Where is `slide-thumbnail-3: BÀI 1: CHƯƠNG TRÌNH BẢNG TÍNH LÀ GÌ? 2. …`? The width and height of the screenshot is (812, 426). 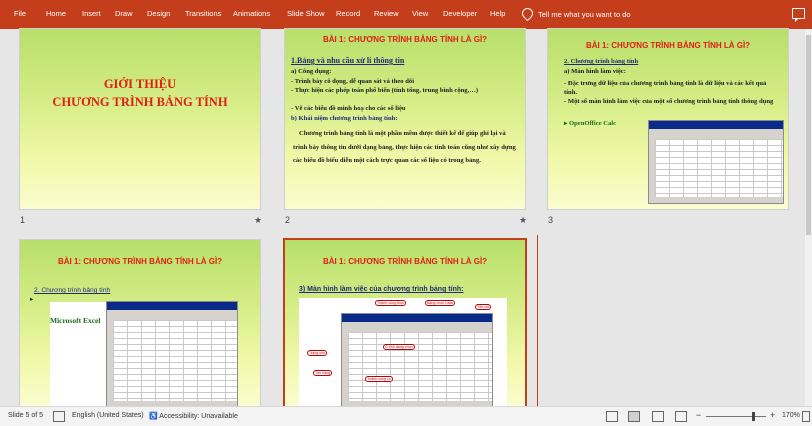
slide-thumbnail-3: BÀI 1: CHƯƠNG TRÌNH BẢNG TÍNH LÀ GÌ? 2. … is located at coordinates (668, 119).